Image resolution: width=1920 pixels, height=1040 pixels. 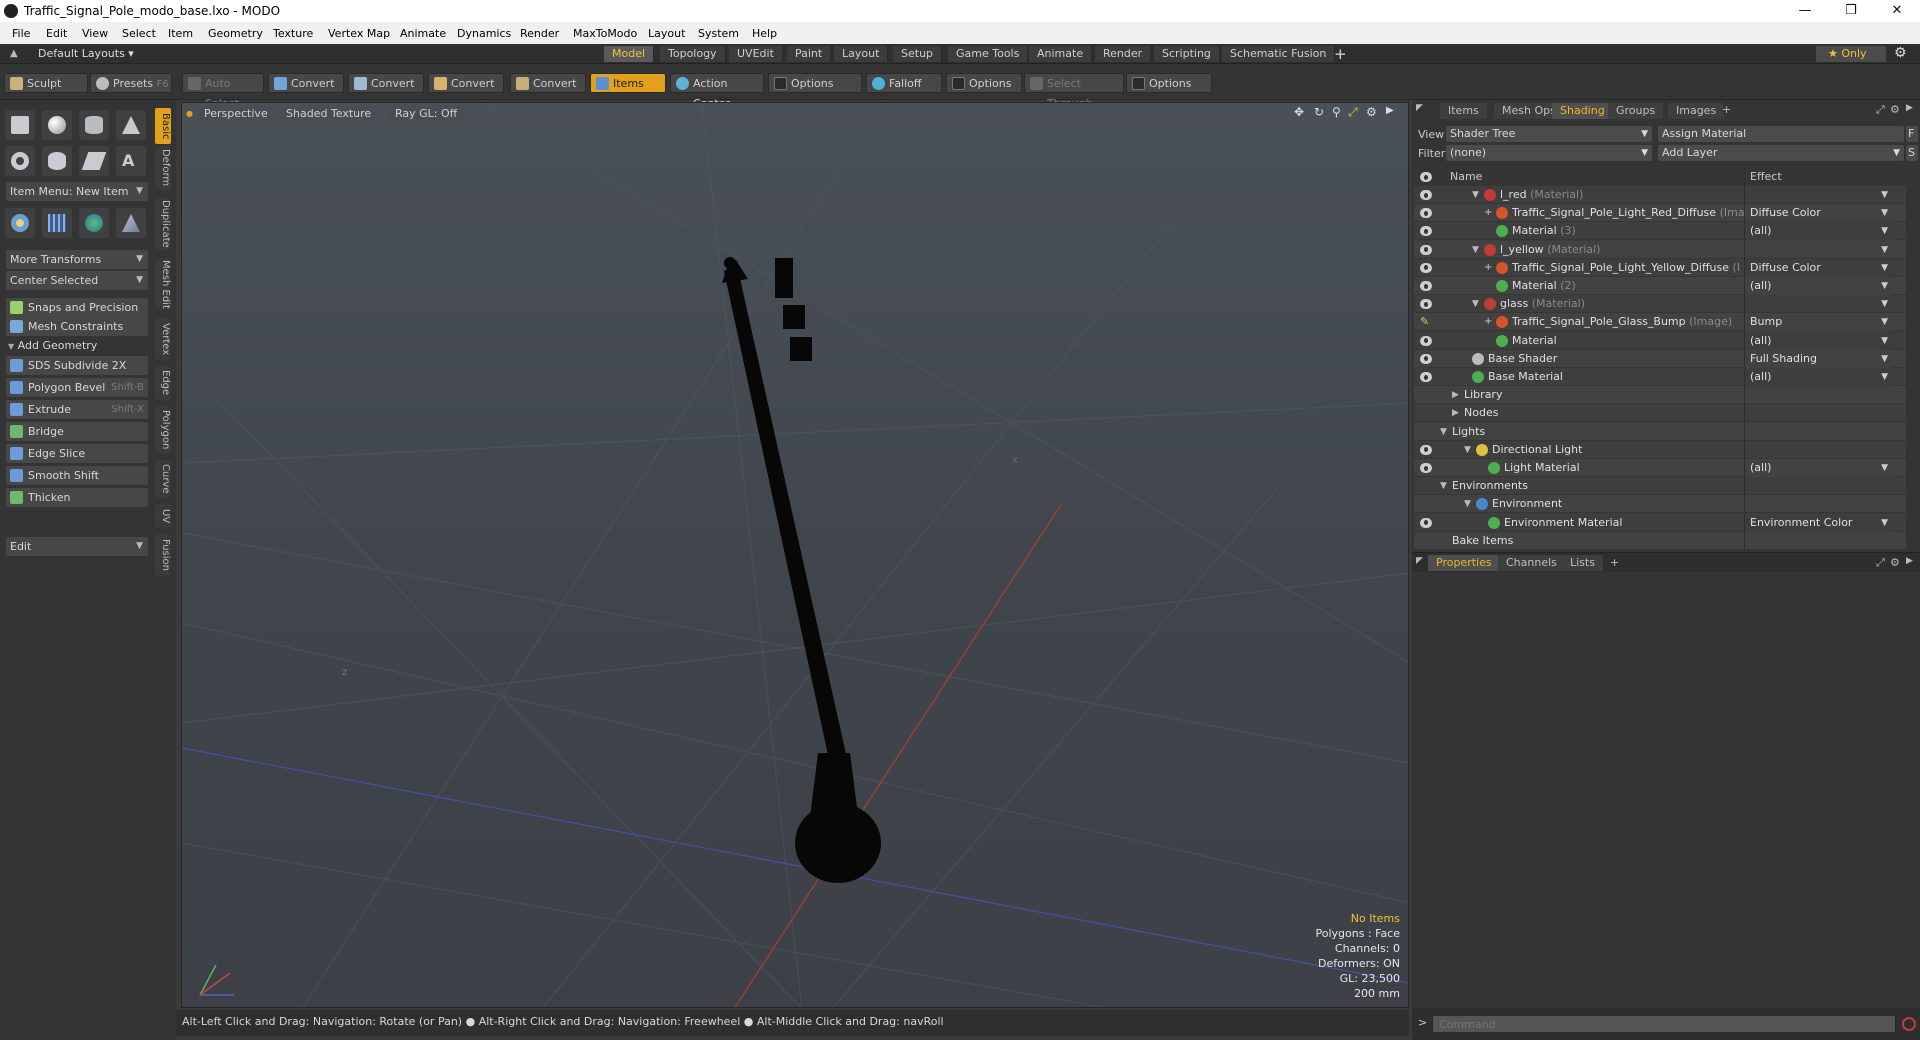 What do you see at coordinates (306, 83) in the screenshot?
I see `convert-vertices-button: Convert` at bounding box center [306, 83].